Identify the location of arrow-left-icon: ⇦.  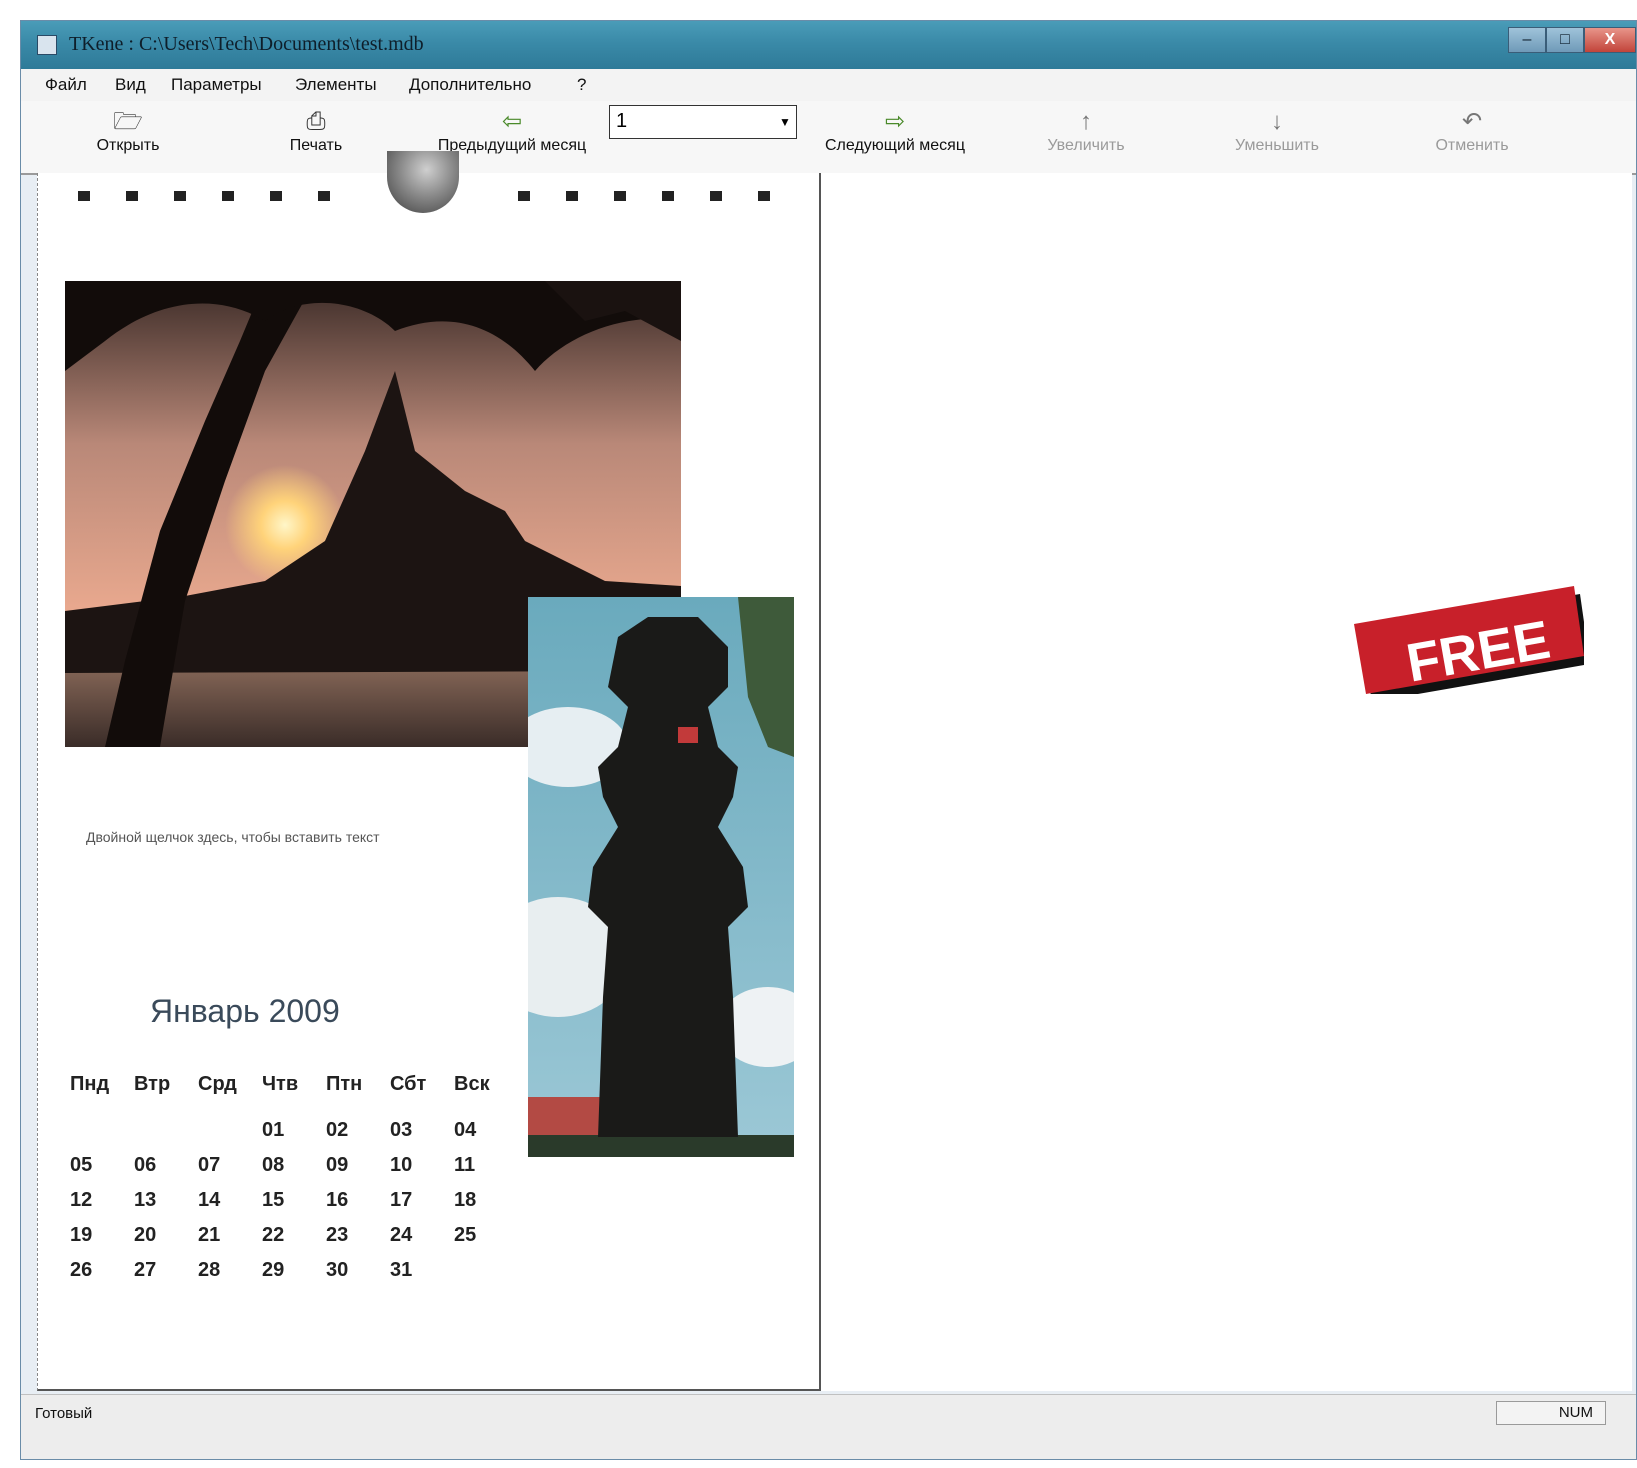
(512, 121).